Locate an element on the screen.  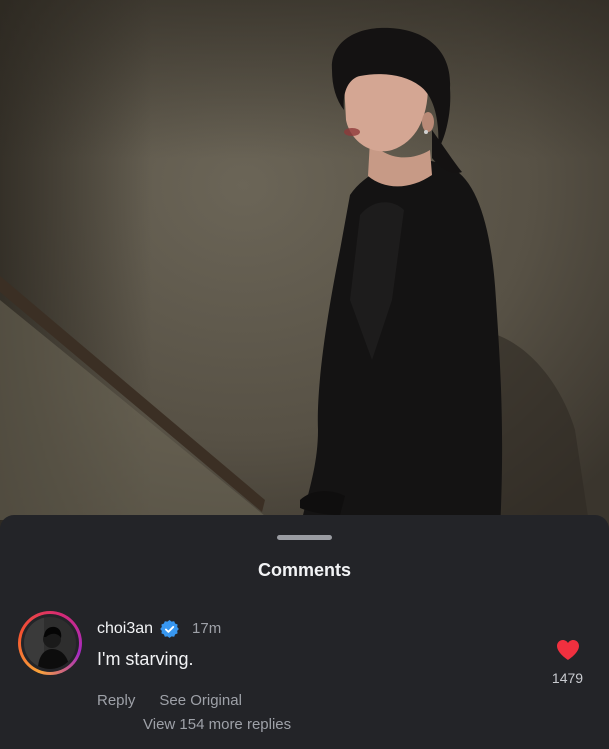
see-original-button: See Original is located at coordinates (200, 701).